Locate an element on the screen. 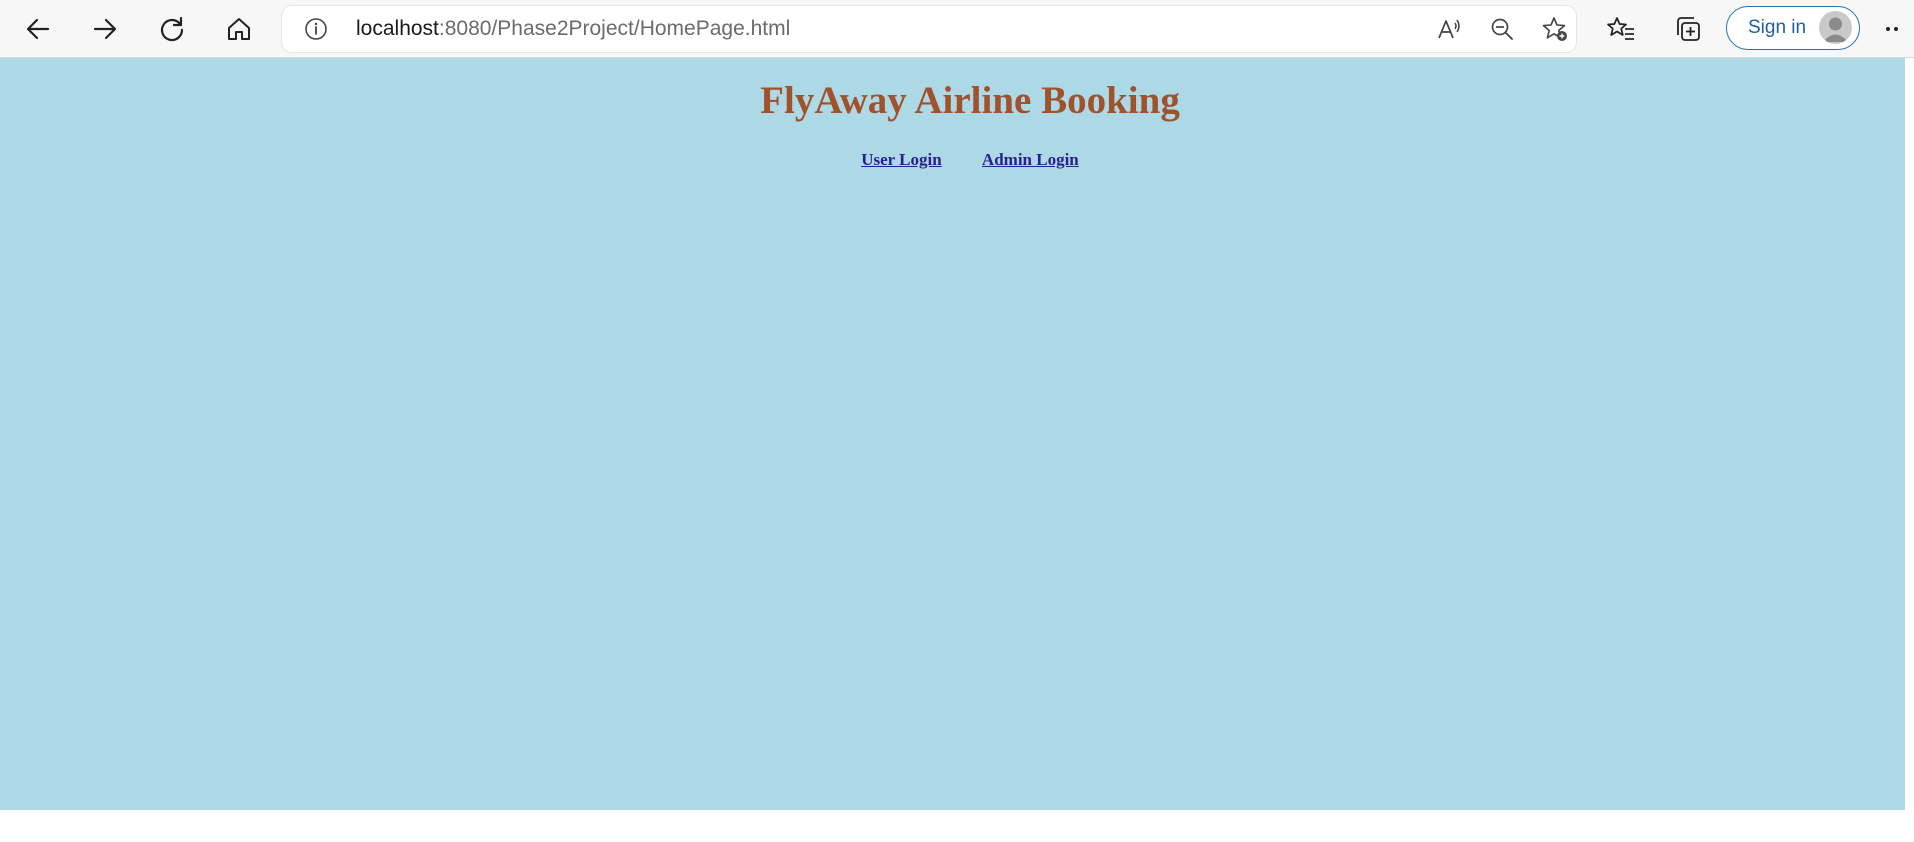 The height and width of the screenshot is (842, 1914). forward-button is located at coordinates (105, 29).